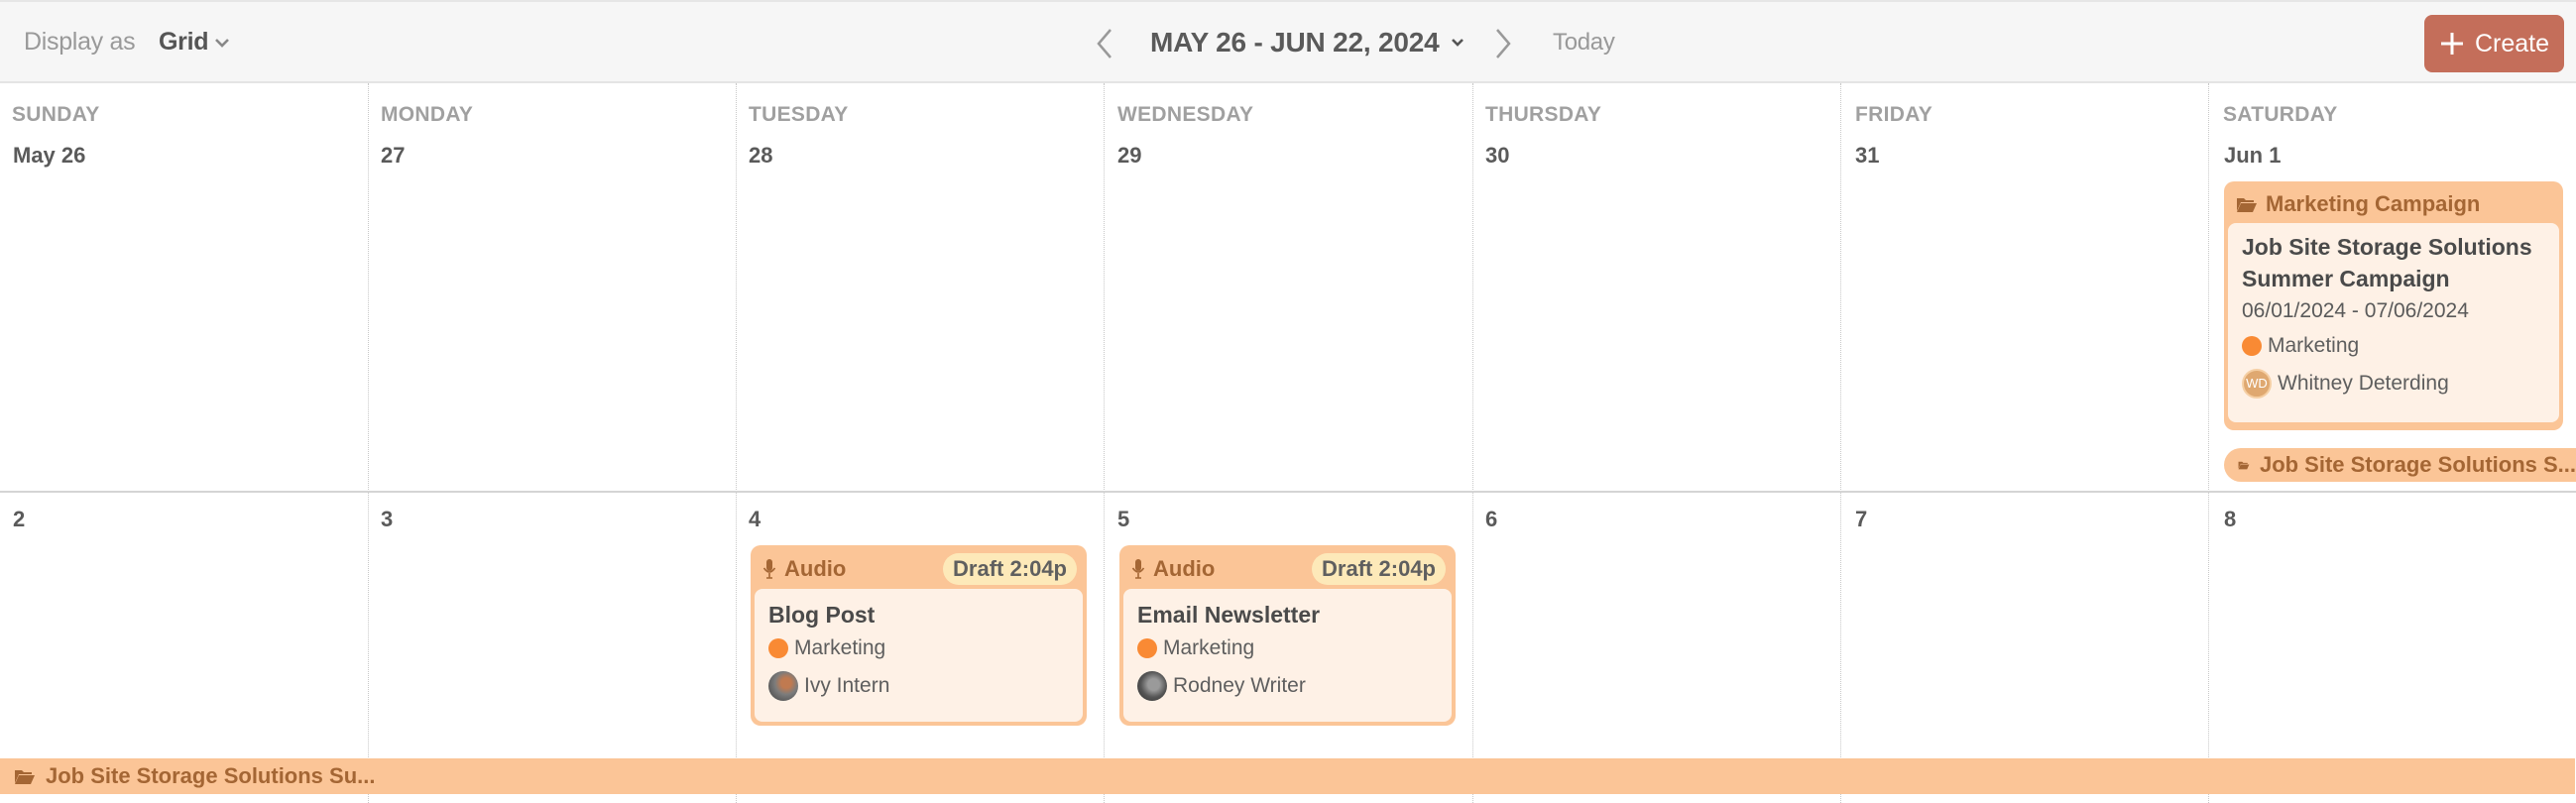  What do you see at coordinates (387, 520) in the screenshot?
I see `date-cell-label: 3` at bounding box center [387, 520].